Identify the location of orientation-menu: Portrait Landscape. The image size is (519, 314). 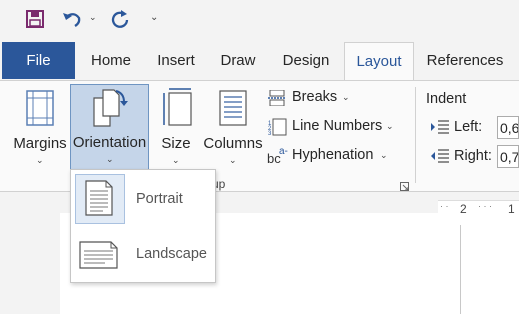
(143, 226).